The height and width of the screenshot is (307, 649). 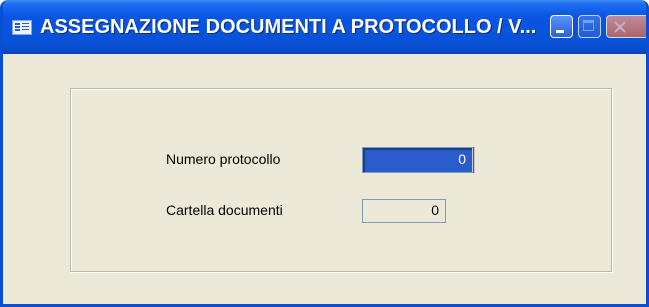 I want to click on numero-protocollo-label: Numero protocollo, so click(x=223, y=159).